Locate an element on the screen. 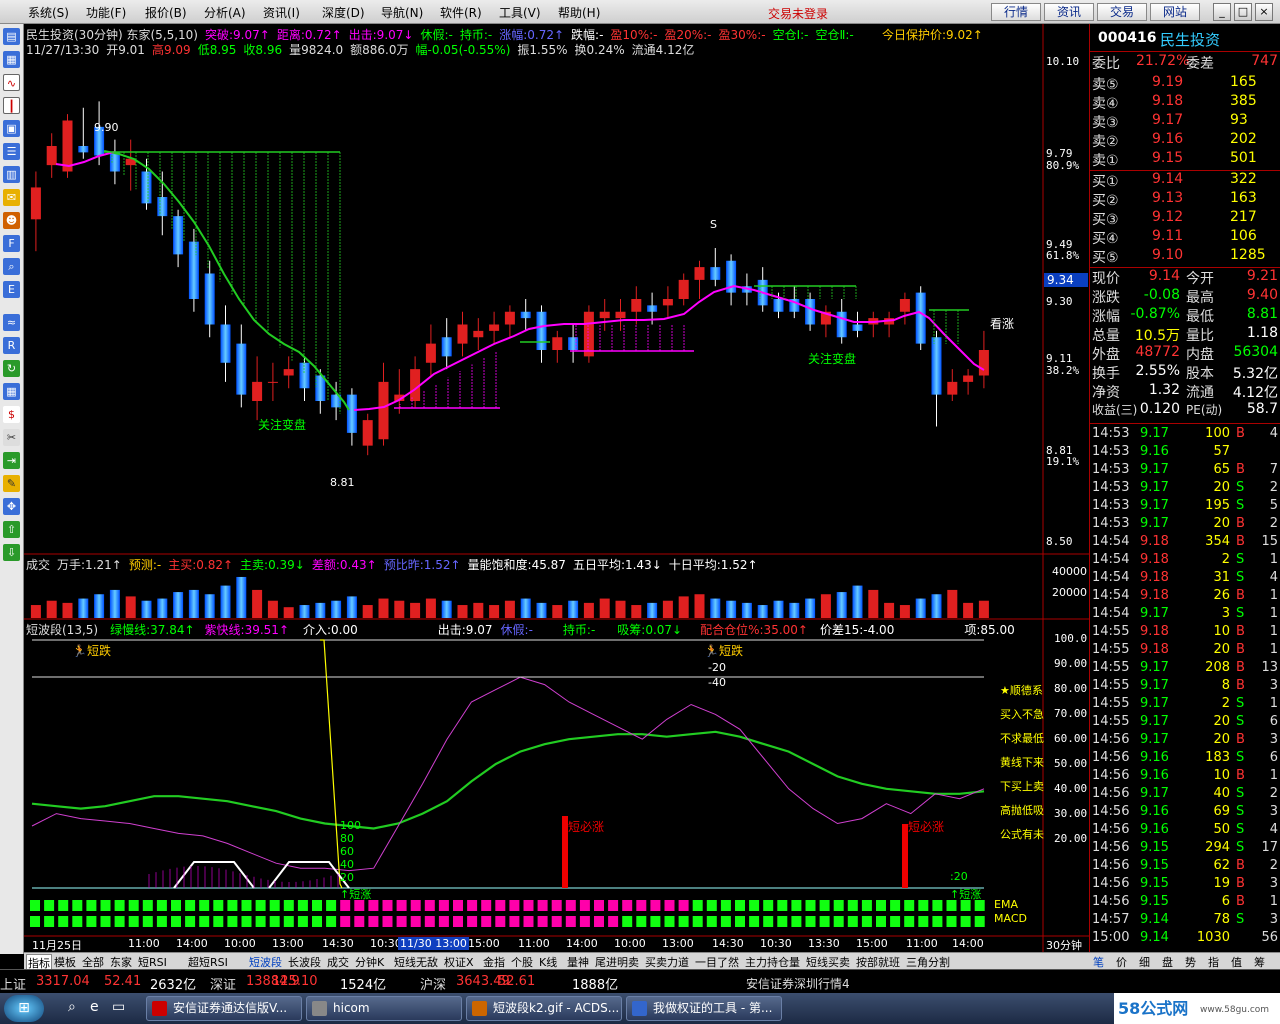 This screenshot has height=1024, width=1280. info-button: 资讯 is located at coordinates (1069, 12).